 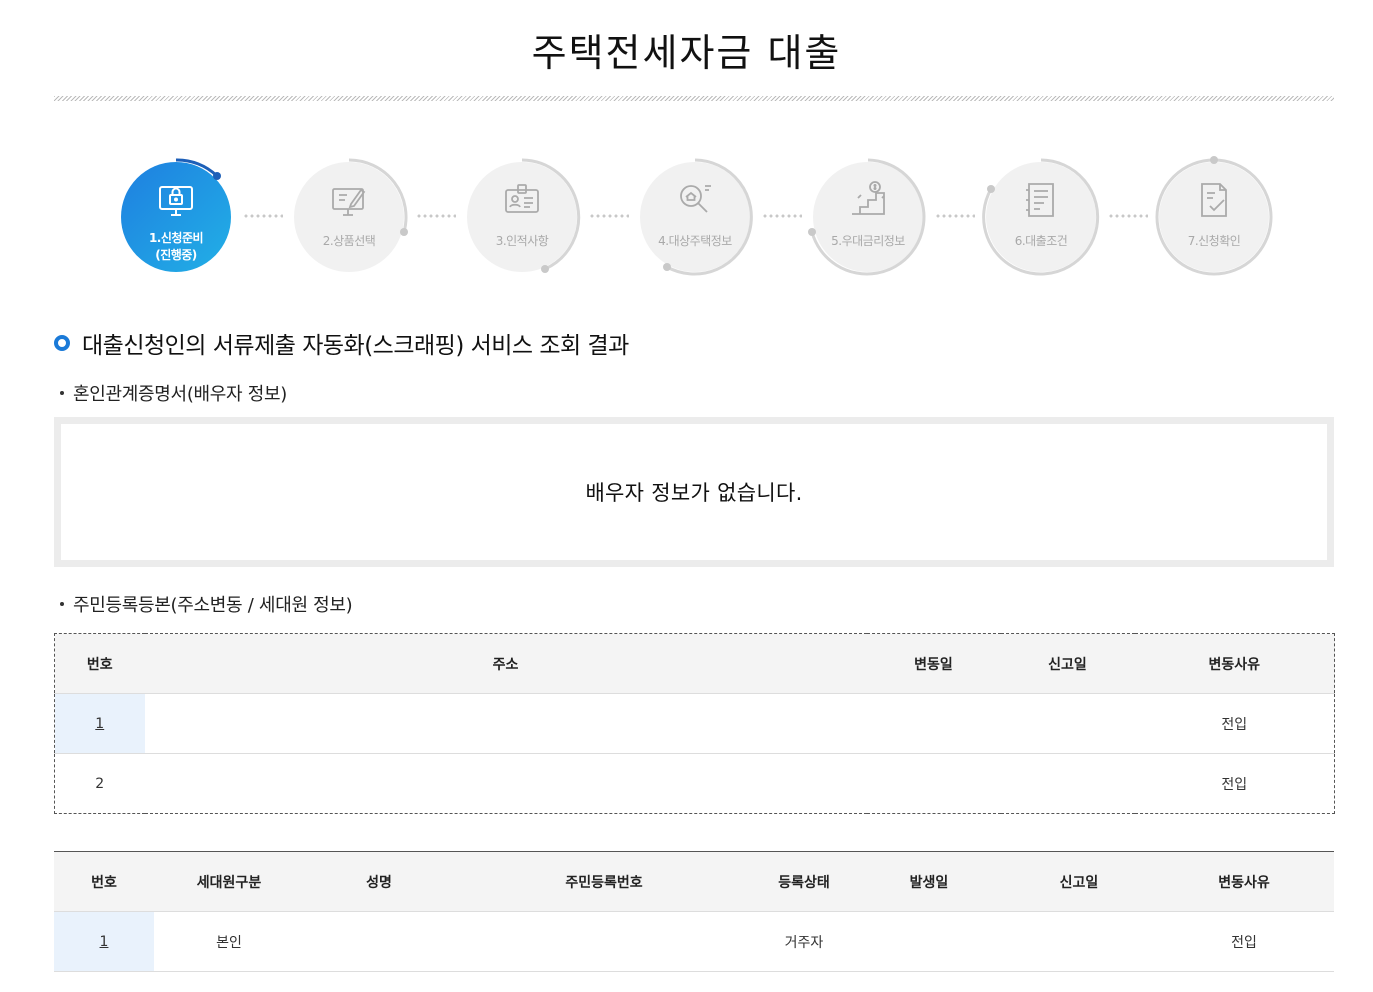 I want to click on step-label: 4.대상주택정보, so click(x=695, y=241).